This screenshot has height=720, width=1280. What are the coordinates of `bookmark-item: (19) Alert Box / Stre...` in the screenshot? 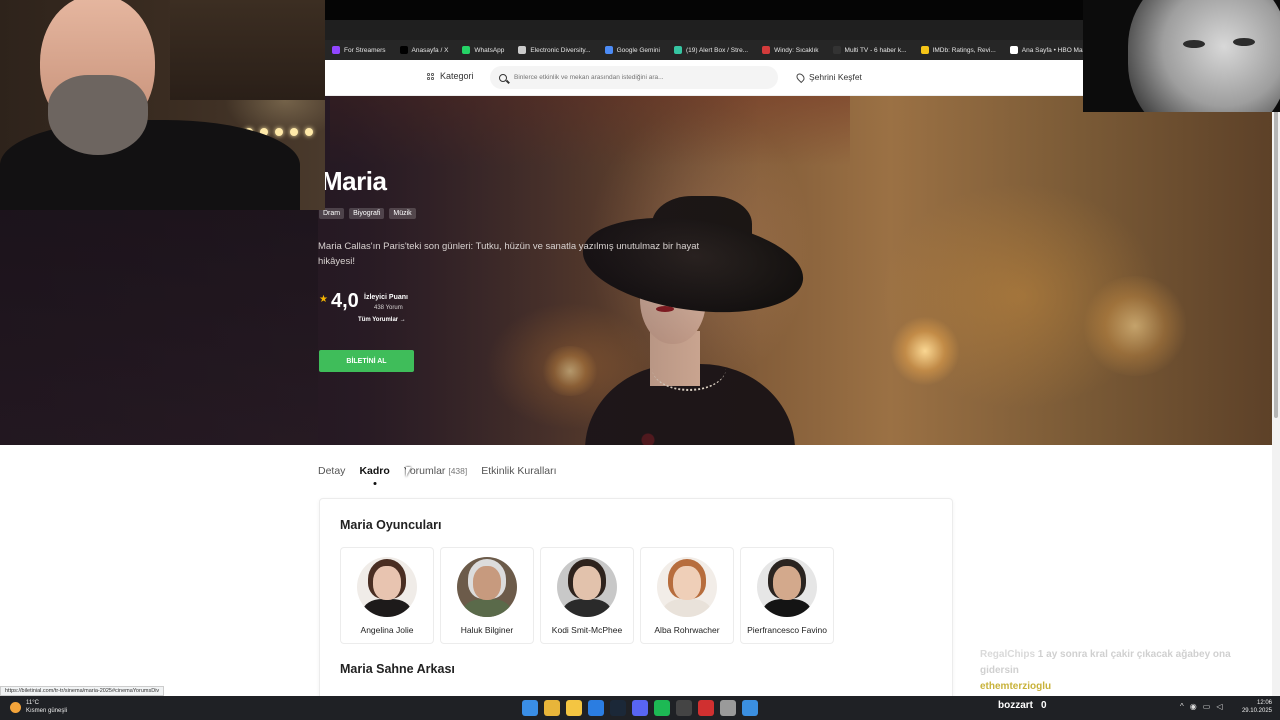 It's located at (711, 50).